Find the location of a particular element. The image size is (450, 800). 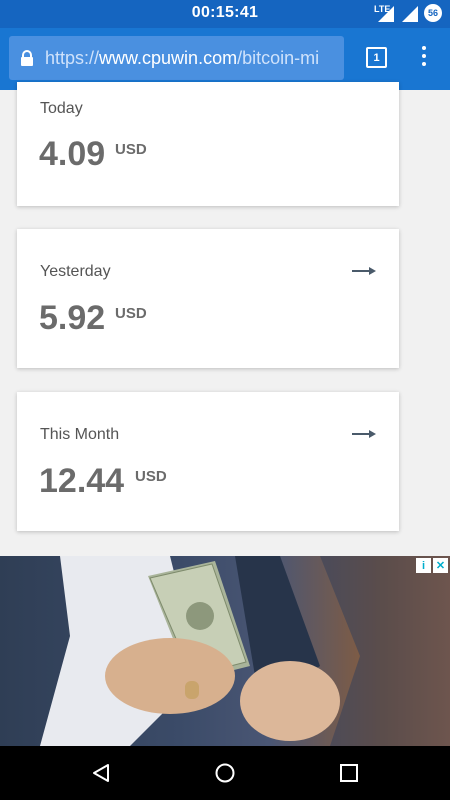

url-scheme: https:// is located at coordinates (72, 57).